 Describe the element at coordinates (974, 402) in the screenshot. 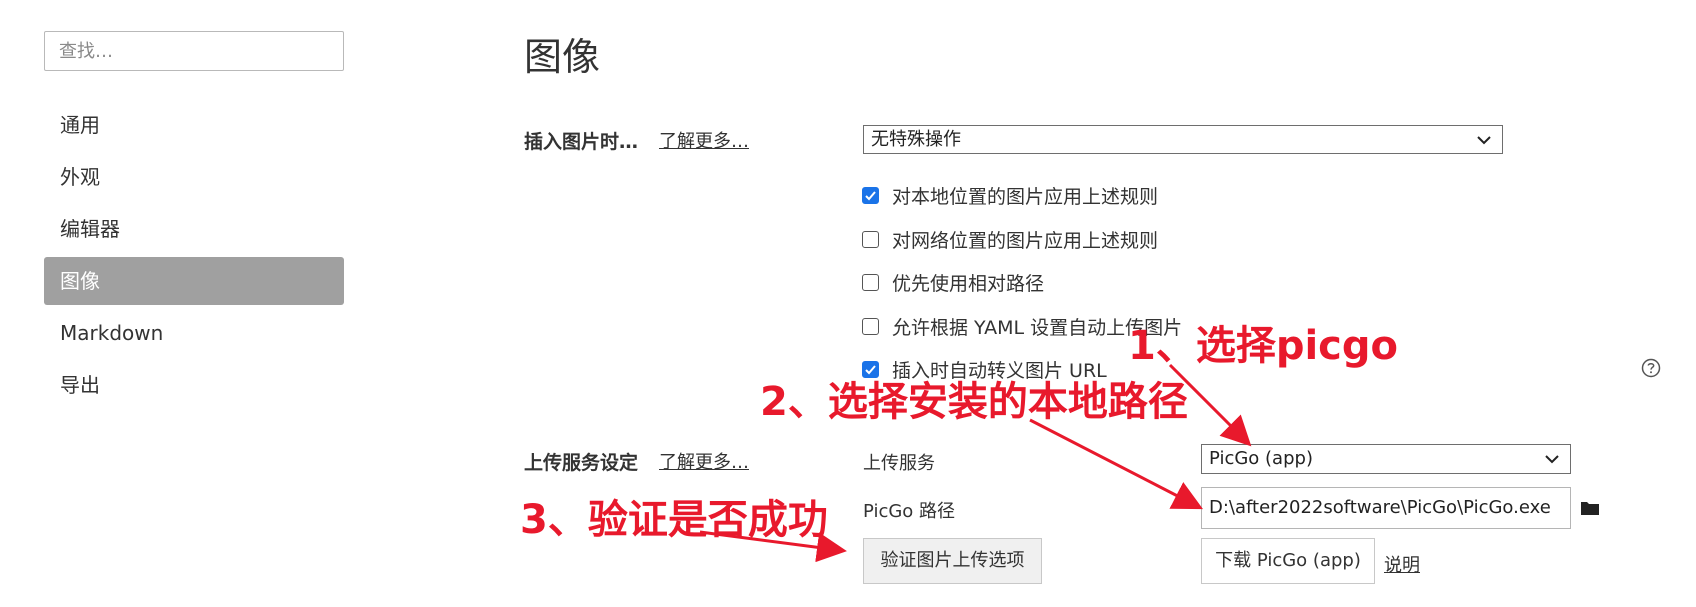

I see `annotation-step2: 2、选择安装的本地路径` at that location.